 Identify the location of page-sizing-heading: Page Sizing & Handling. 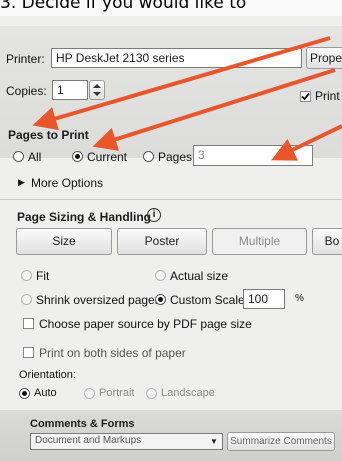
(84, 217).